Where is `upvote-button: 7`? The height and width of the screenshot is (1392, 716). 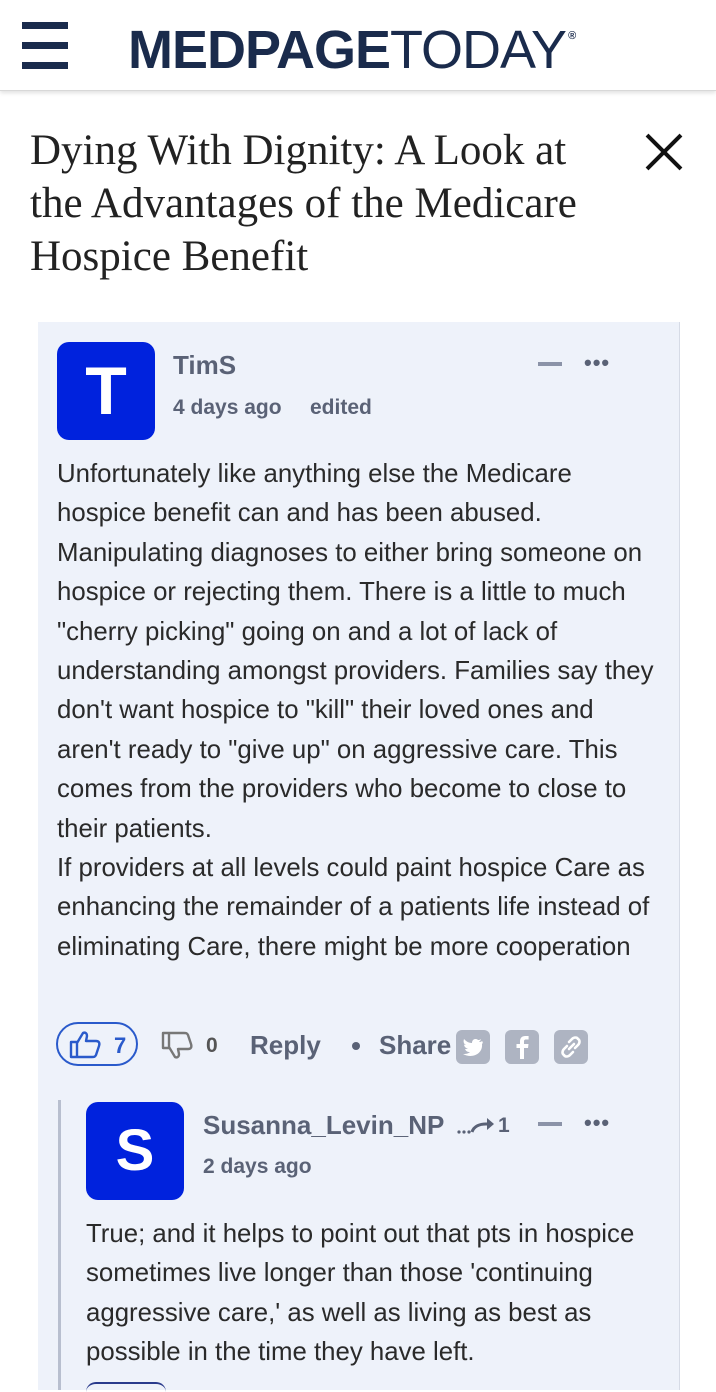
upvote-button: 7 is located at coordinates (97, 1044).